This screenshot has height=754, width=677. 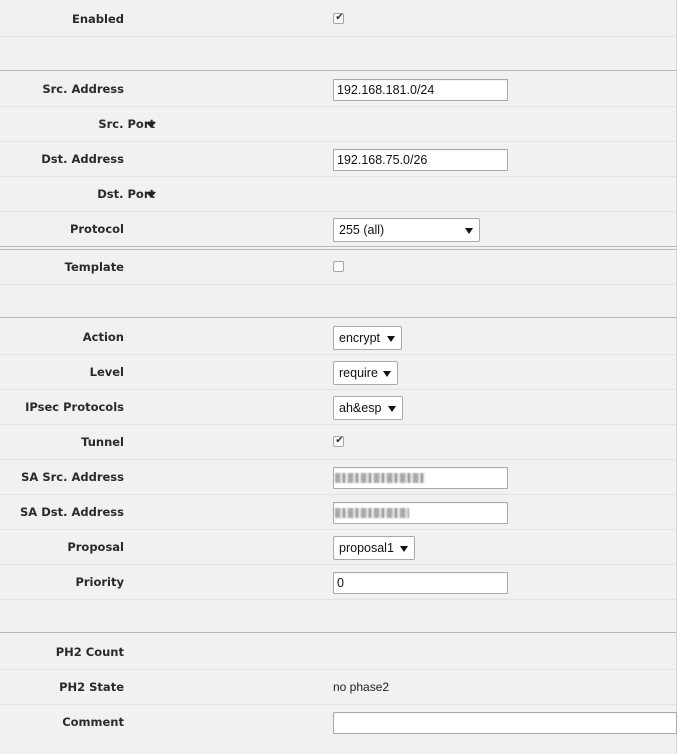 I want to click on enabled-label: Enabled, so click(x=97, y=19).